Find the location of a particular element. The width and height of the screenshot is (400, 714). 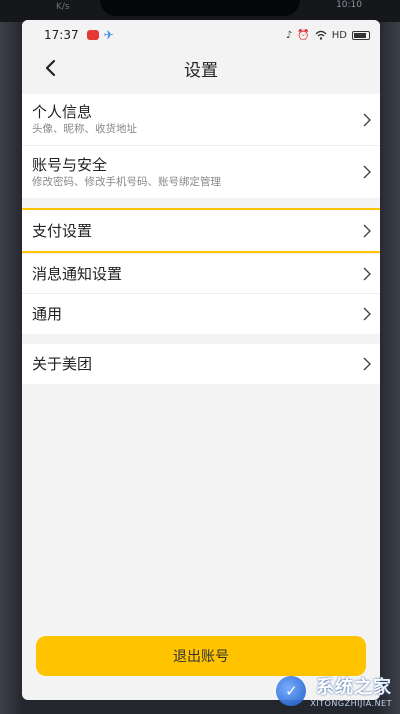

status-time: 17:37 is located at coordinates (61, 35).